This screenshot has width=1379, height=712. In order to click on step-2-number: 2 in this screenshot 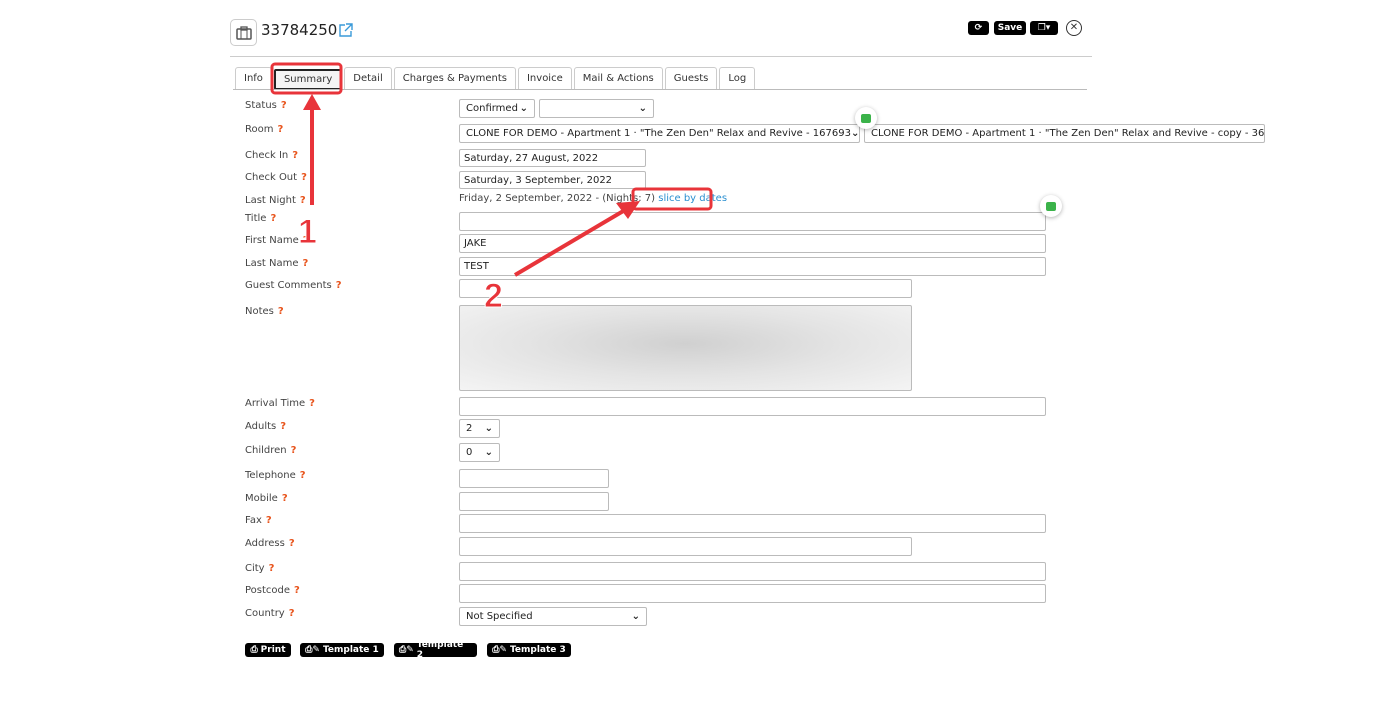, I will do `click(493, 296)`.